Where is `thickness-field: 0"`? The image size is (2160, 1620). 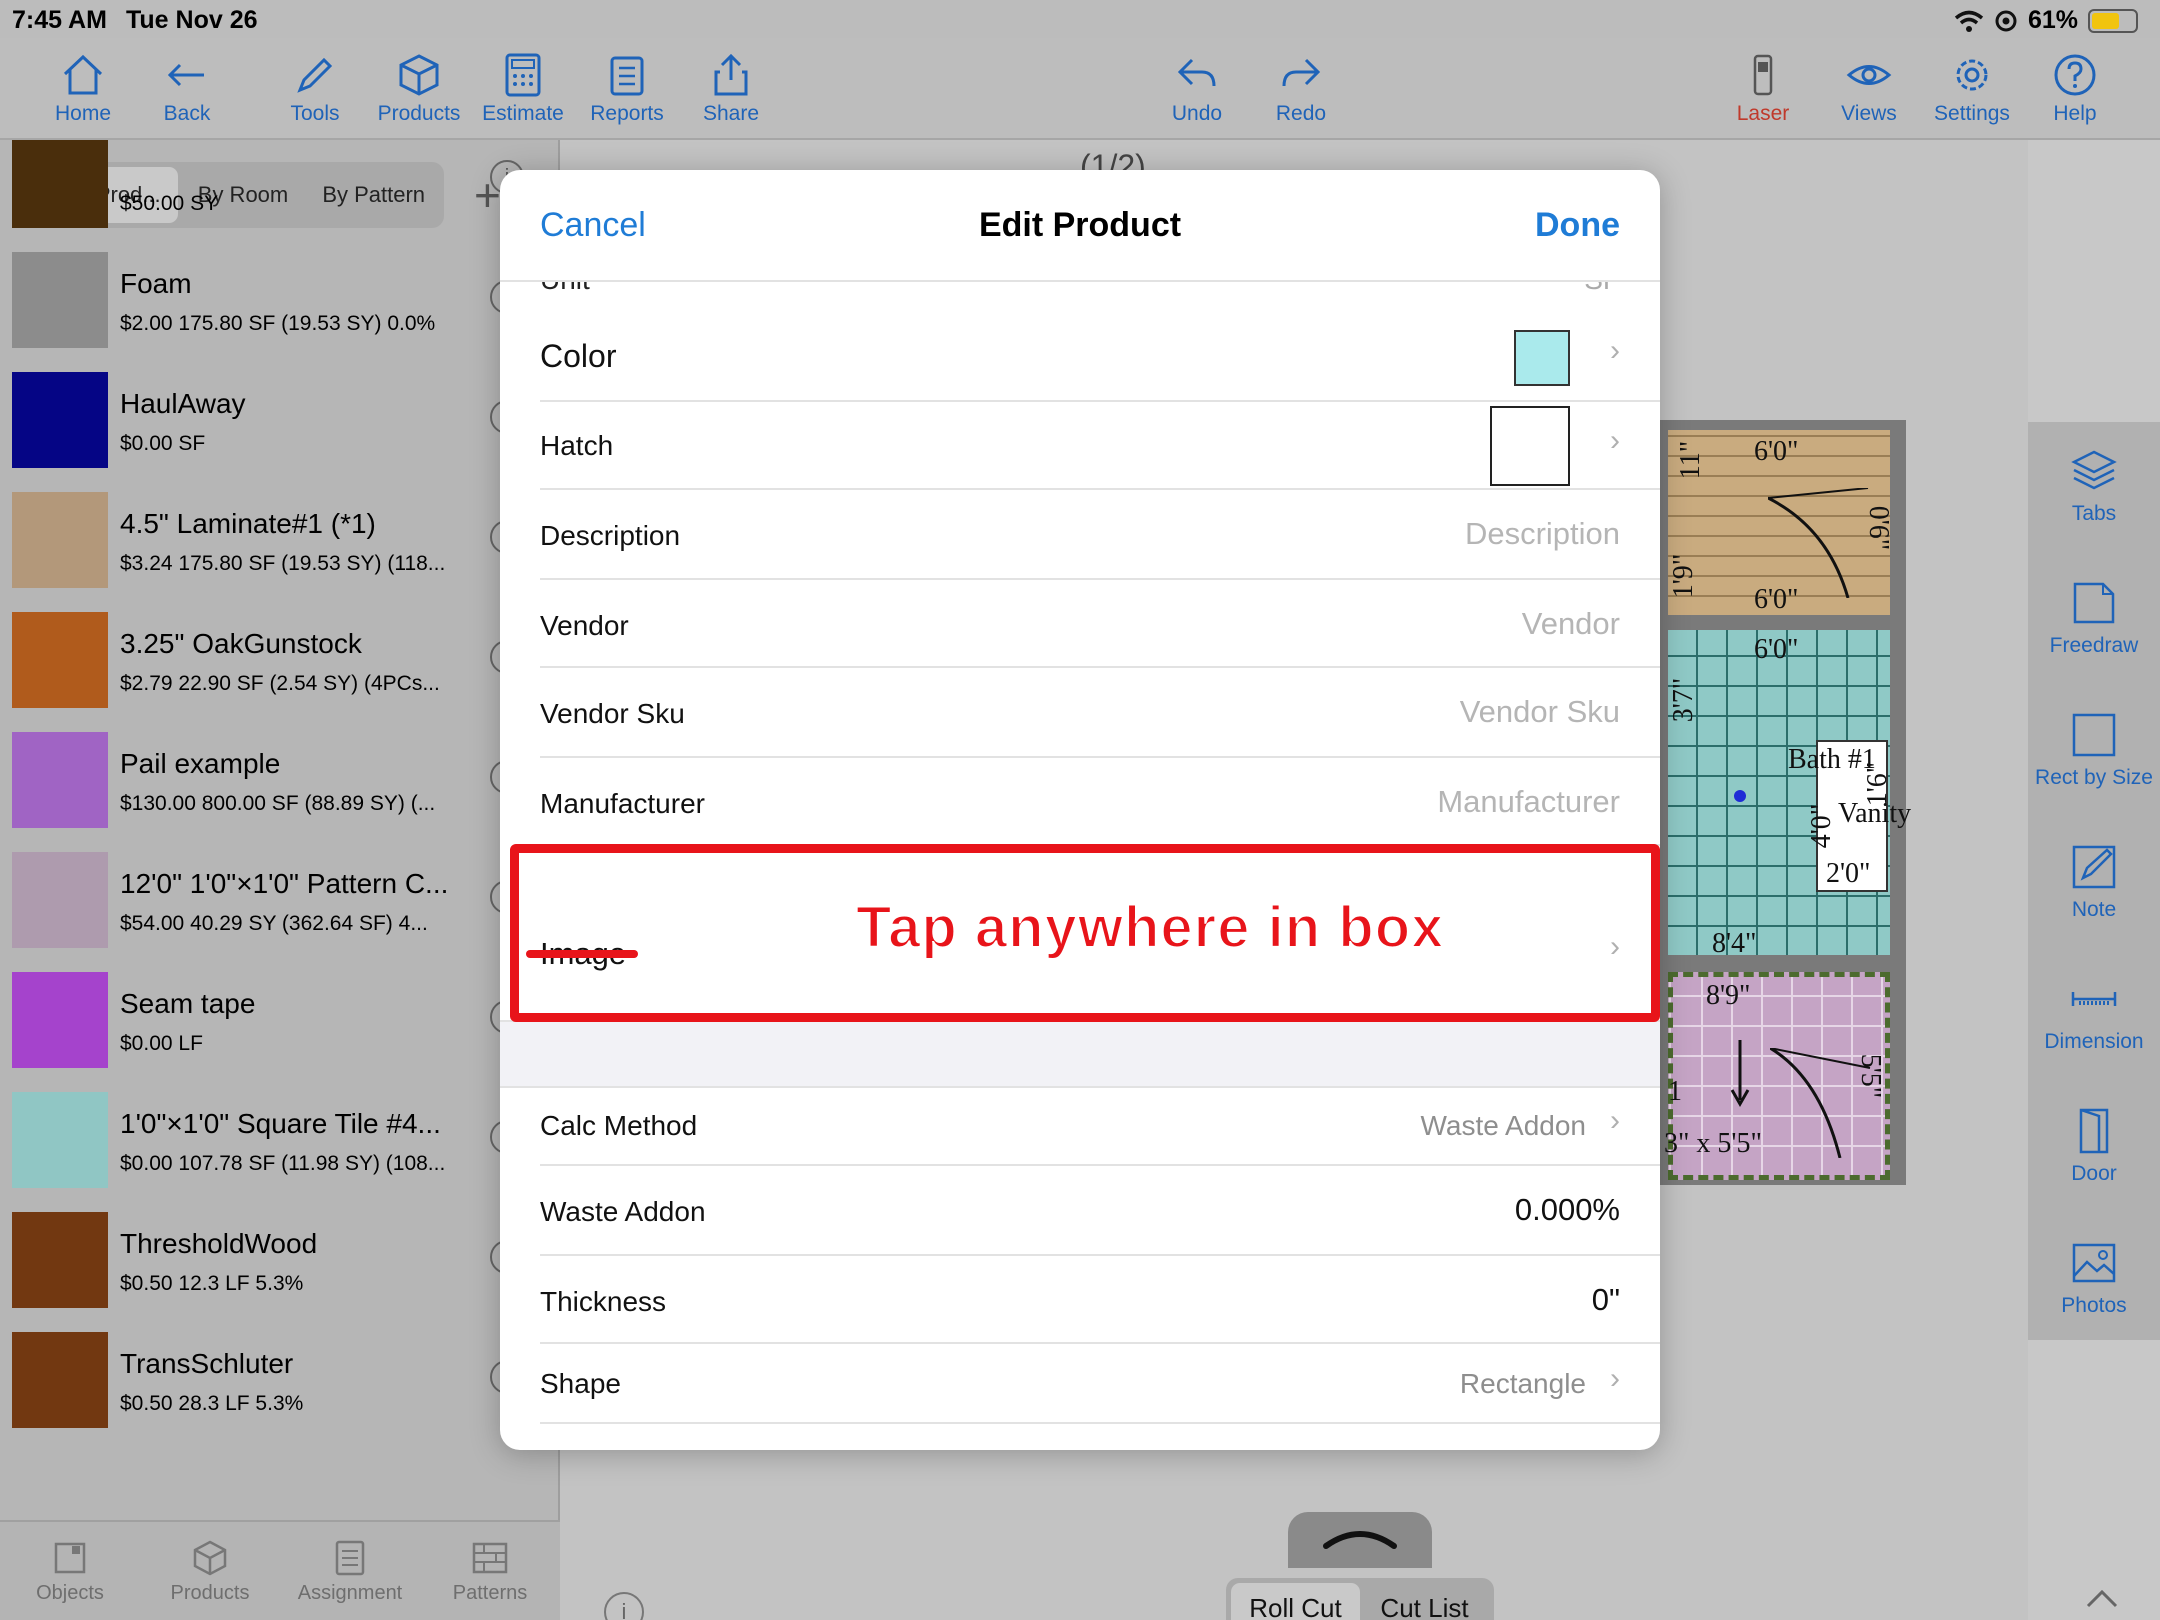
thickness-field: 0" is located at coordinates (1606, 1300).